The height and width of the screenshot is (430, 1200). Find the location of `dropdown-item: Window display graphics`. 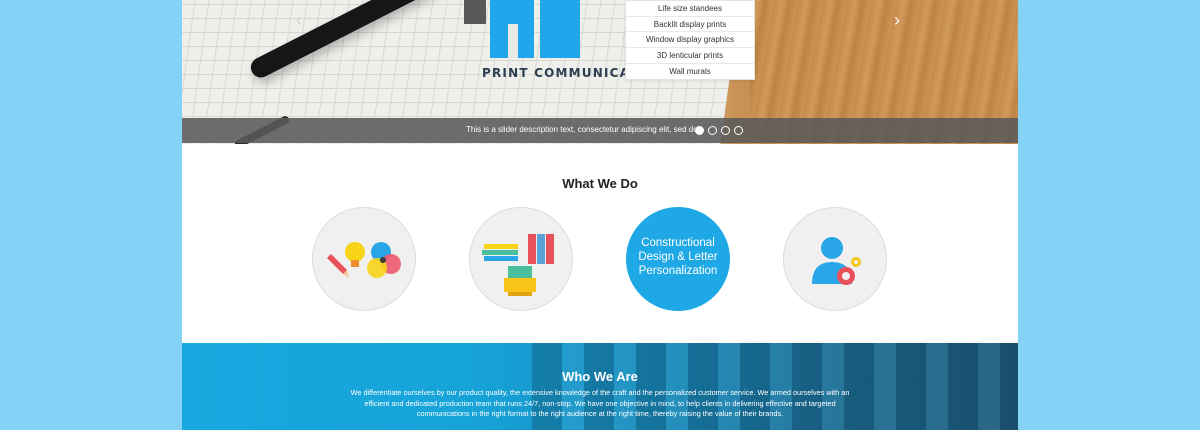

dropdown-item: Window display graphics is located at coordinates (690, 40).